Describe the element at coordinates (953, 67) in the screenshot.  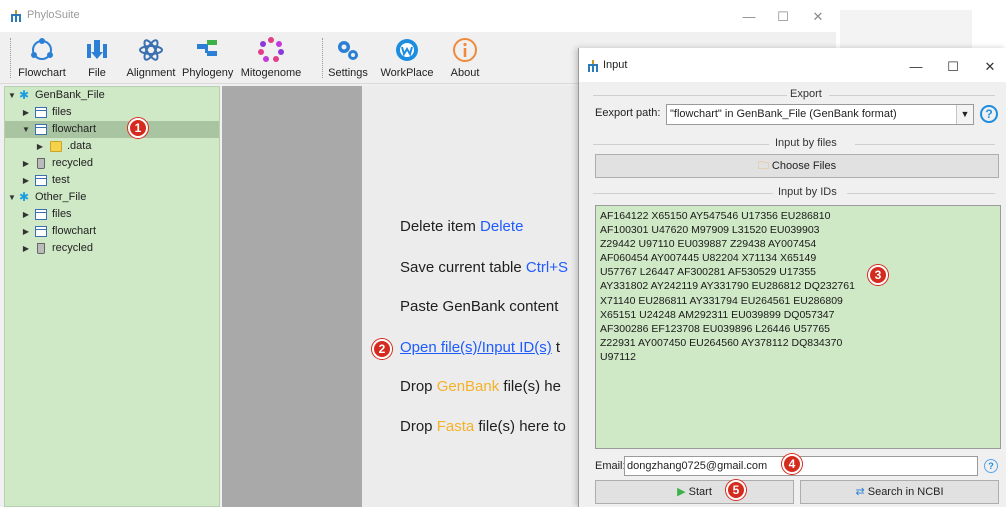
I see `dialog-maximize-button: ☐` at that location.